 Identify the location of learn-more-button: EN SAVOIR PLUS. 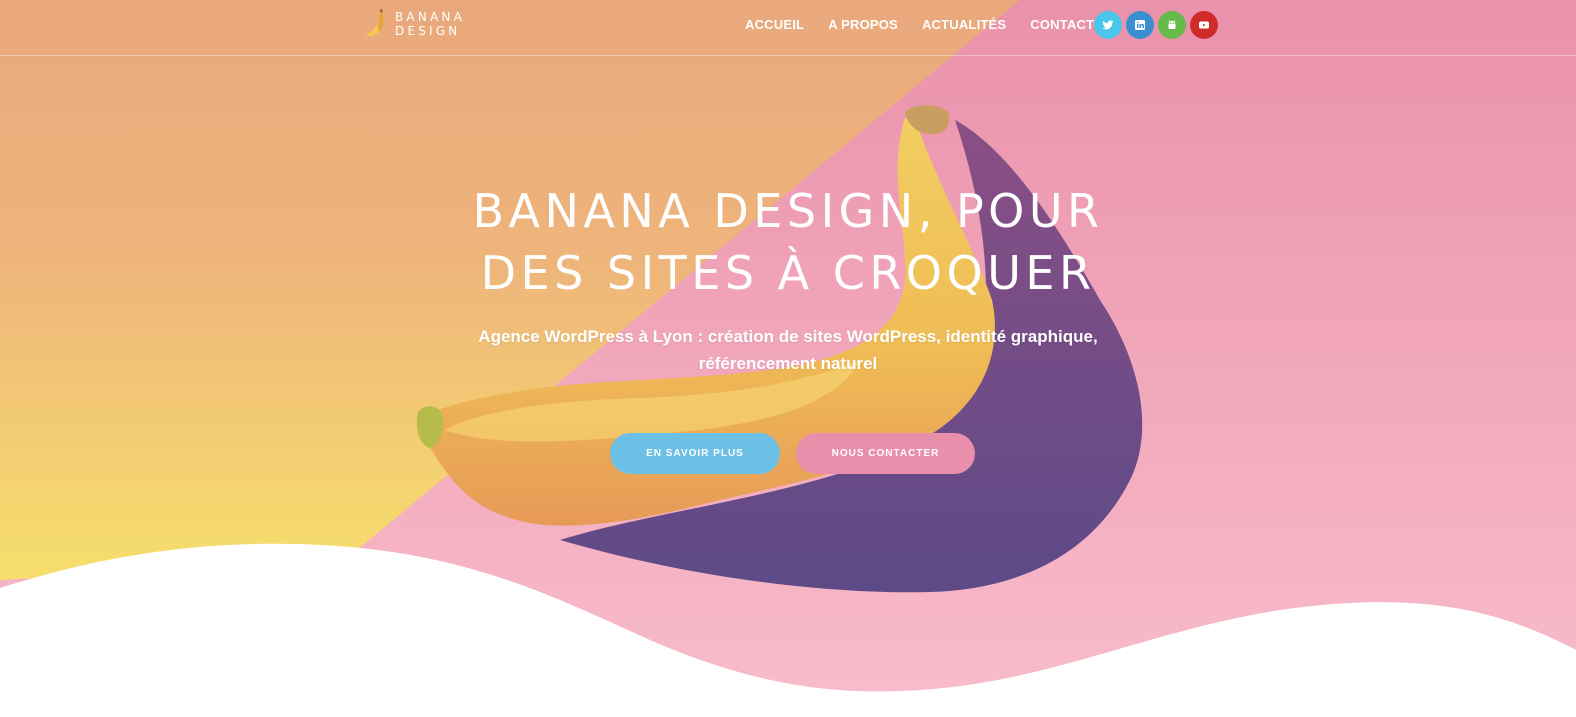
(695, 453).